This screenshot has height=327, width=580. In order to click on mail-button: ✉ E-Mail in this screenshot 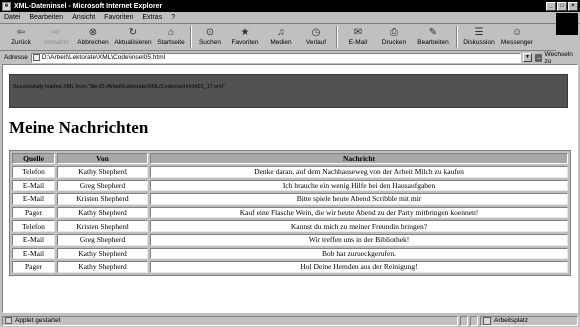, I will do `click(358, 37)`.